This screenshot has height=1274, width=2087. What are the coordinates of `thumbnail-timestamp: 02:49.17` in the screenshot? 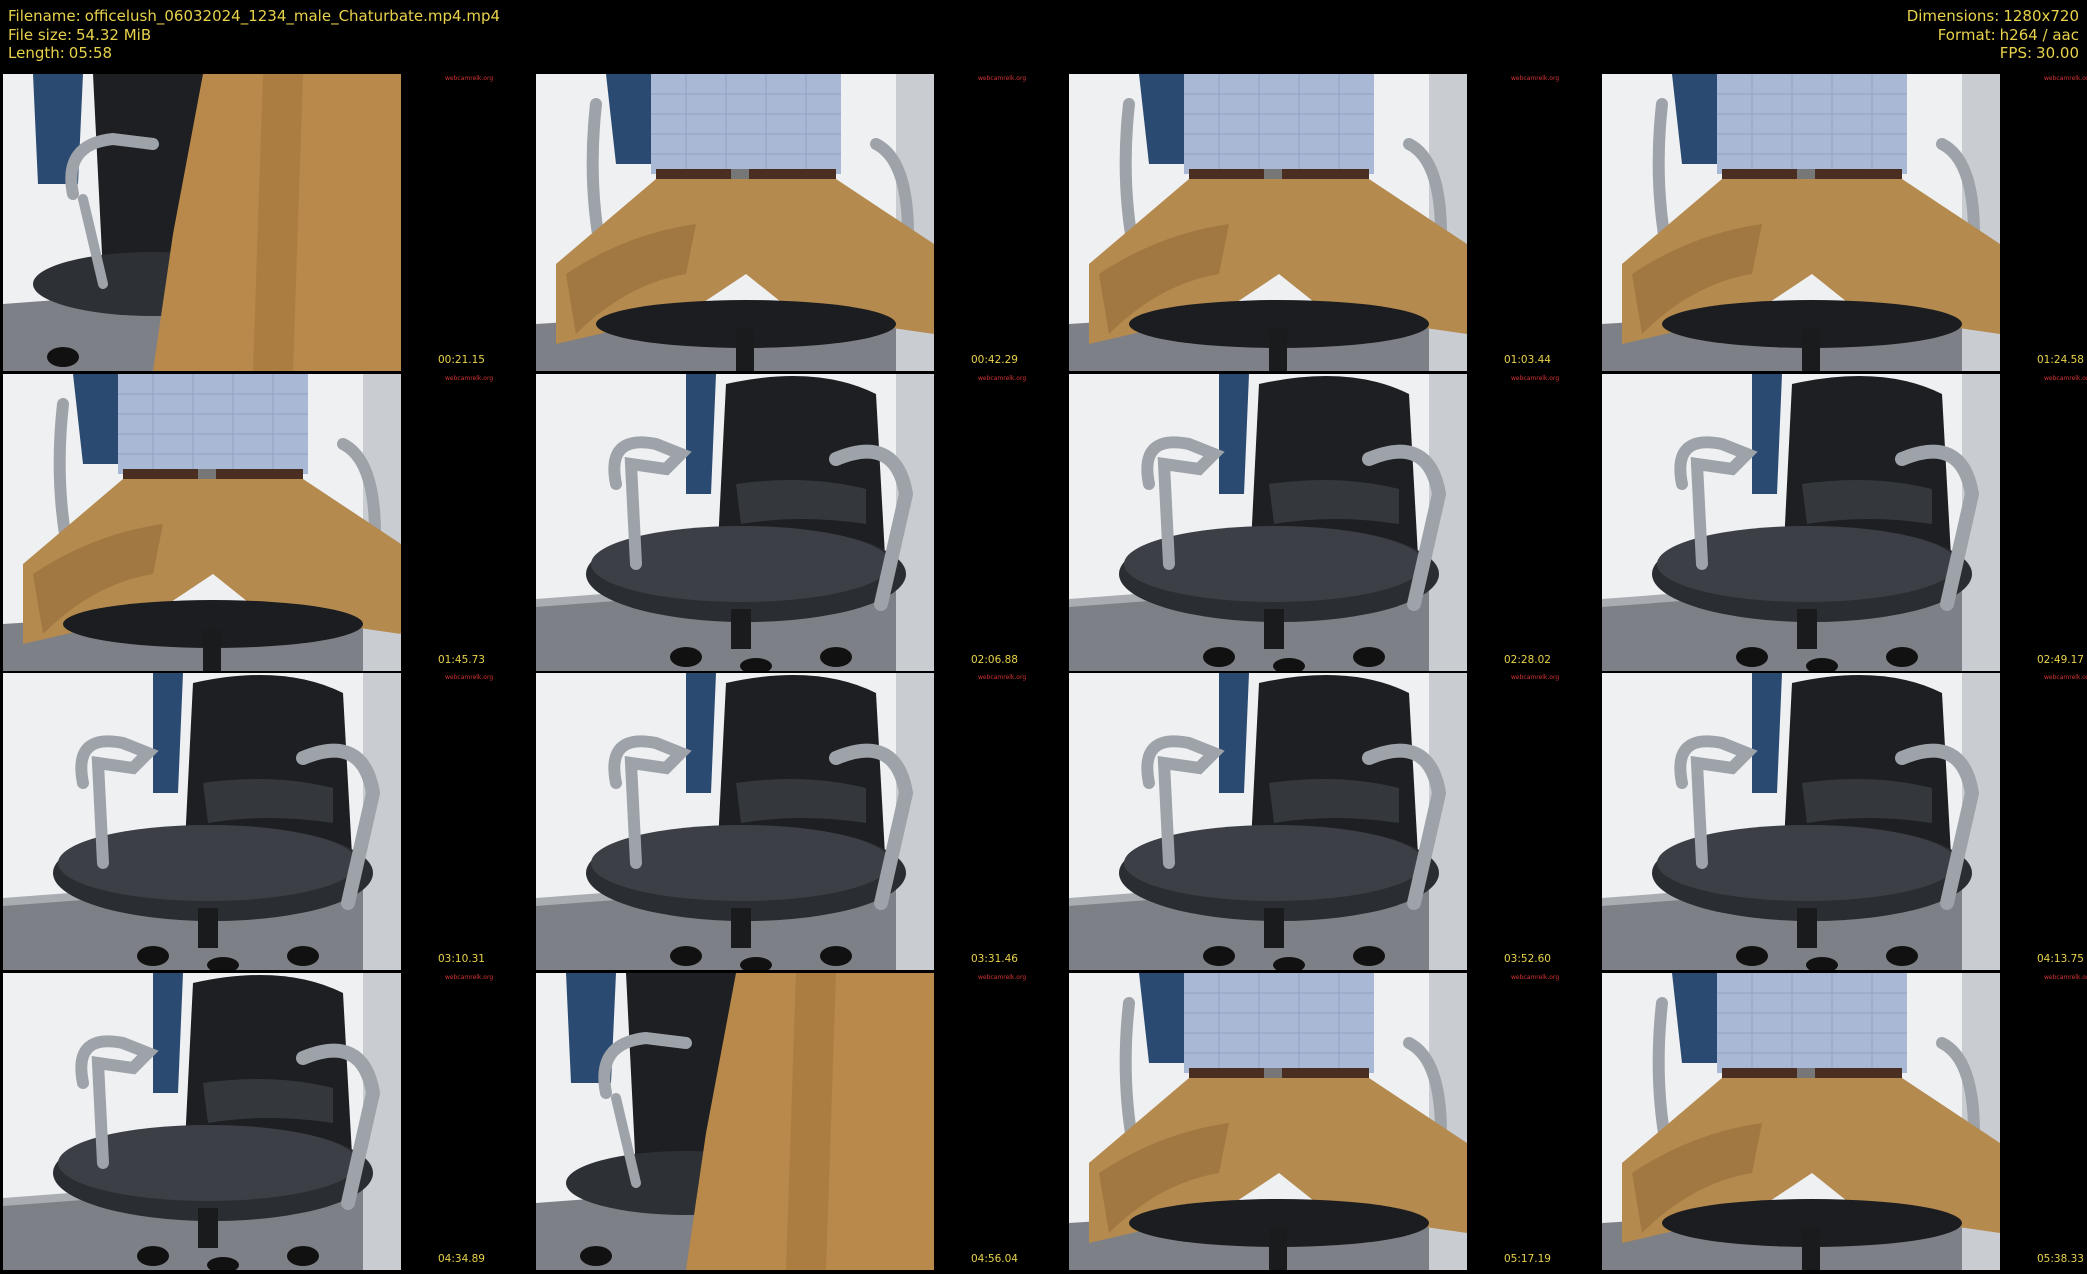 It's located at (2060, 660).